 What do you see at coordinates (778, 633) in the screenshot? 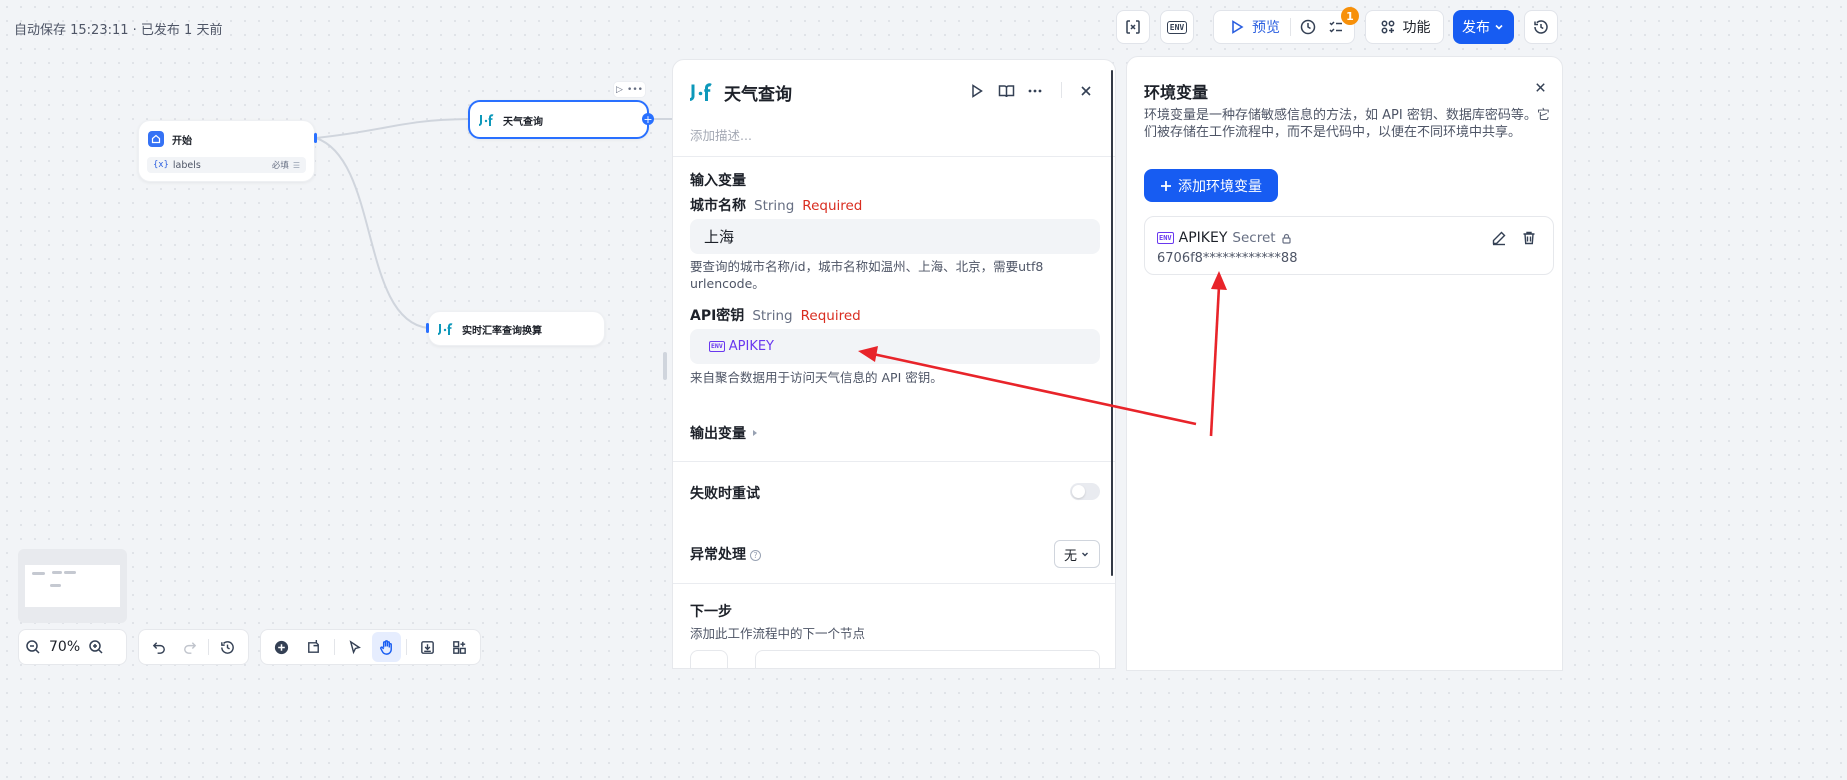
I see `next-step-description: 添加此工作流程中的下一个节点` at bounding box center [778, 633].